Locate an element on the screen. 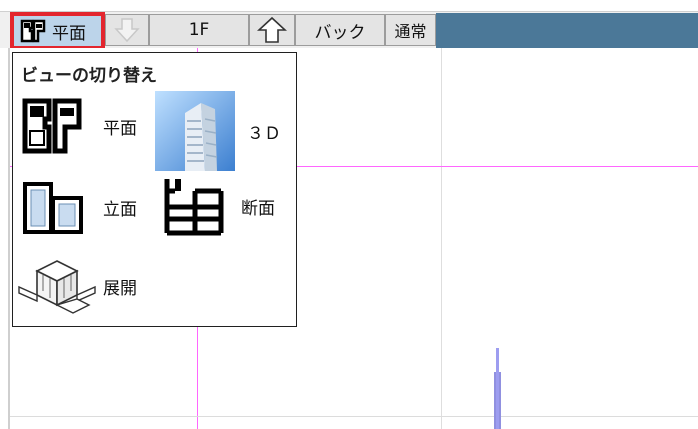  arrow-down-icon is located at coordinates (127, 30).